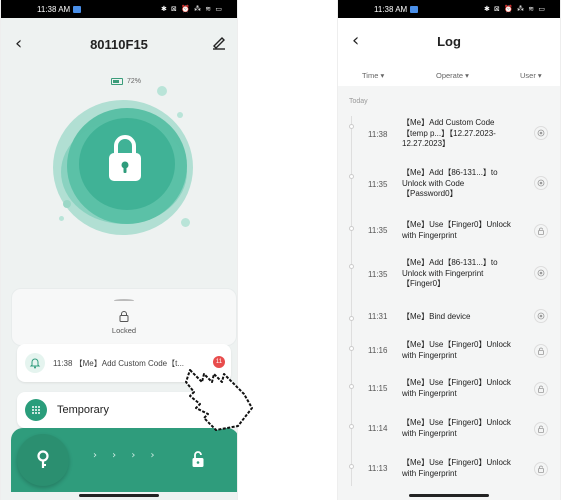 The image size is (561, 500). Describe the element at coordinates (378, 428) in the screenshot. I see `log-time: 11:14` at that location.